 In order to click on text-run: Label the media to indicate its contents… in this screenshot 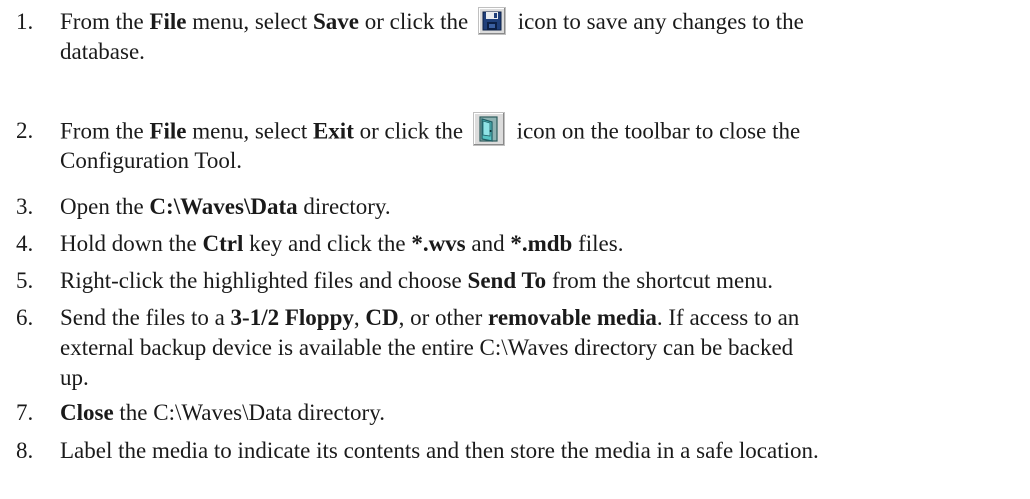, I will do `click(439, 450)`.